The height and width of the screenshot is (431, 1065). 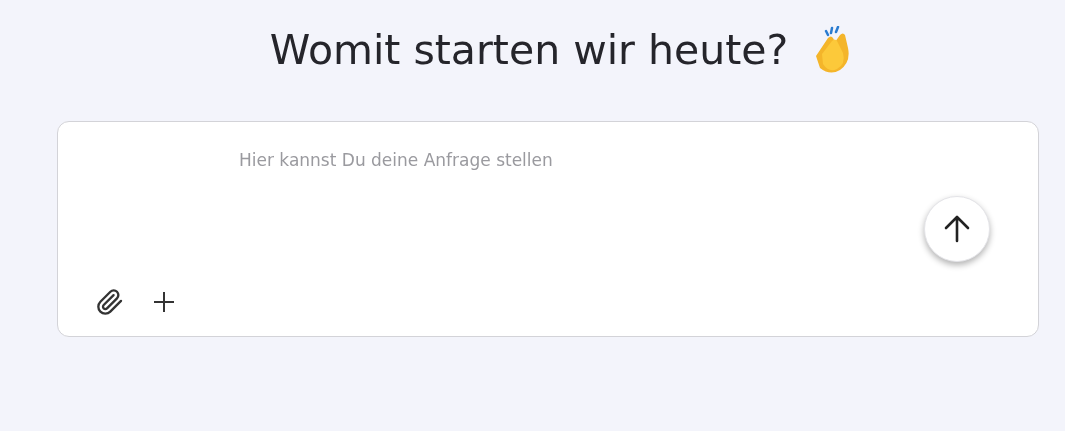 What do you see at coordinates (164, 302) in the screenshot?
I see `plus-icon` at bounding box center [164, 302].